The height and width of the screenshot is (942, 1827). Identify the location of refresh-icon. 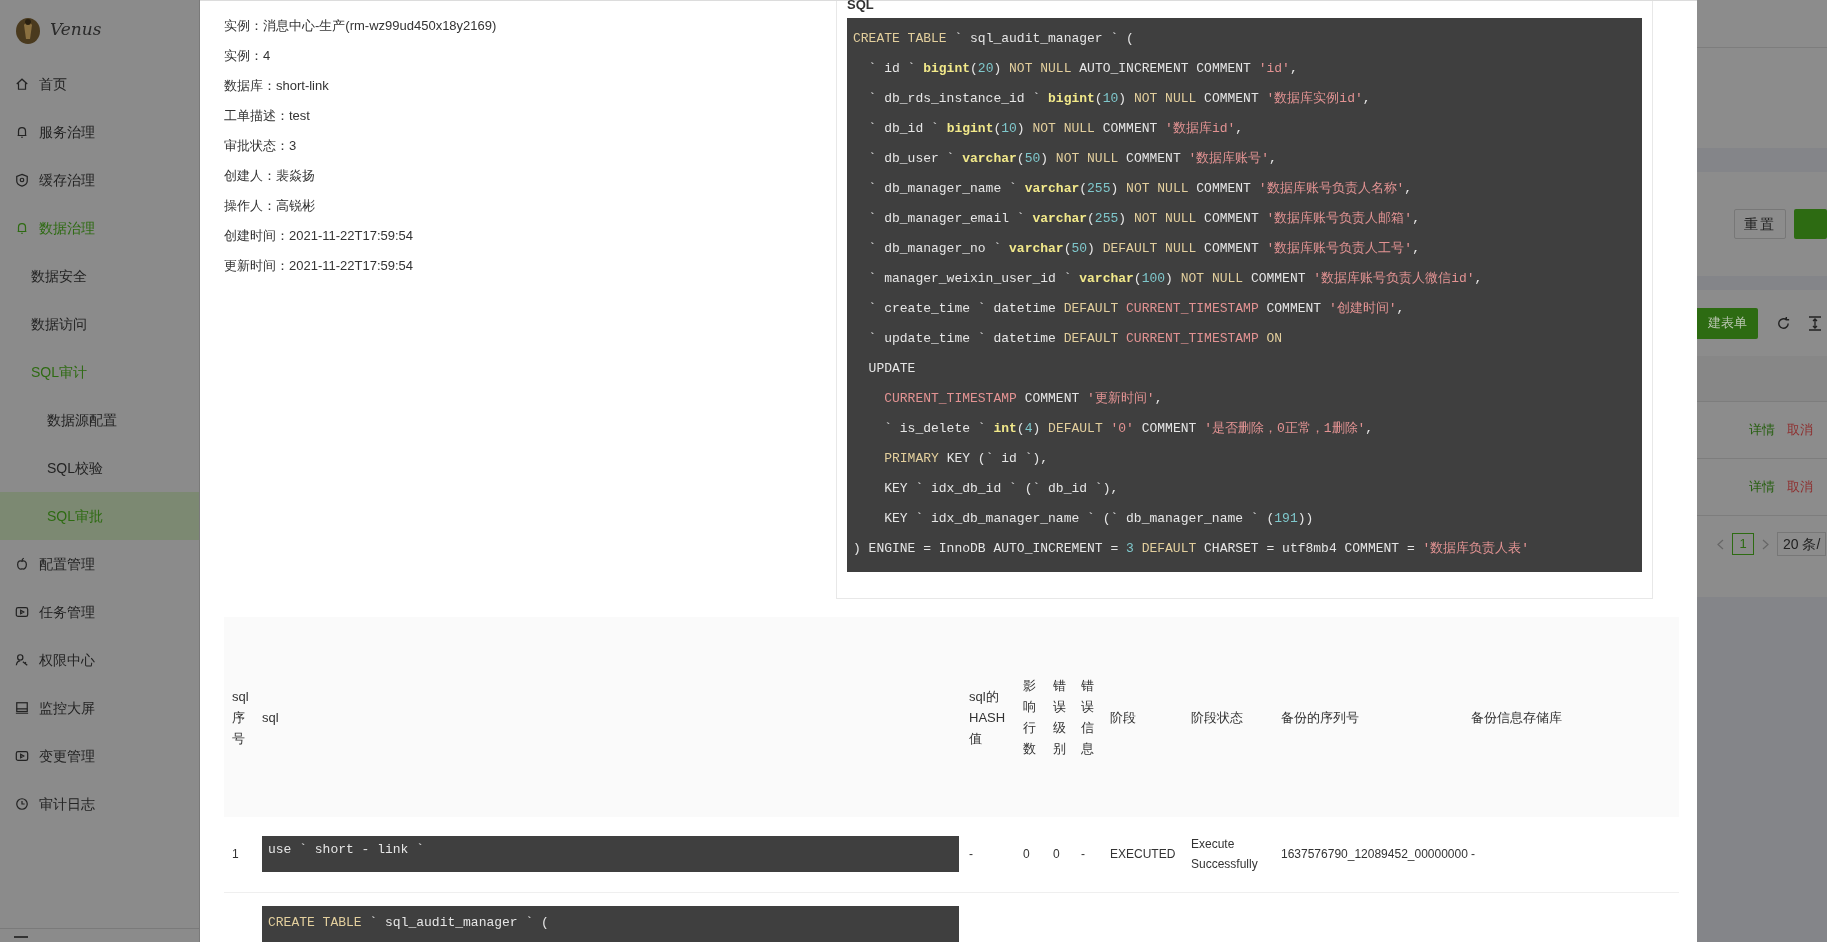
(1783, 323).